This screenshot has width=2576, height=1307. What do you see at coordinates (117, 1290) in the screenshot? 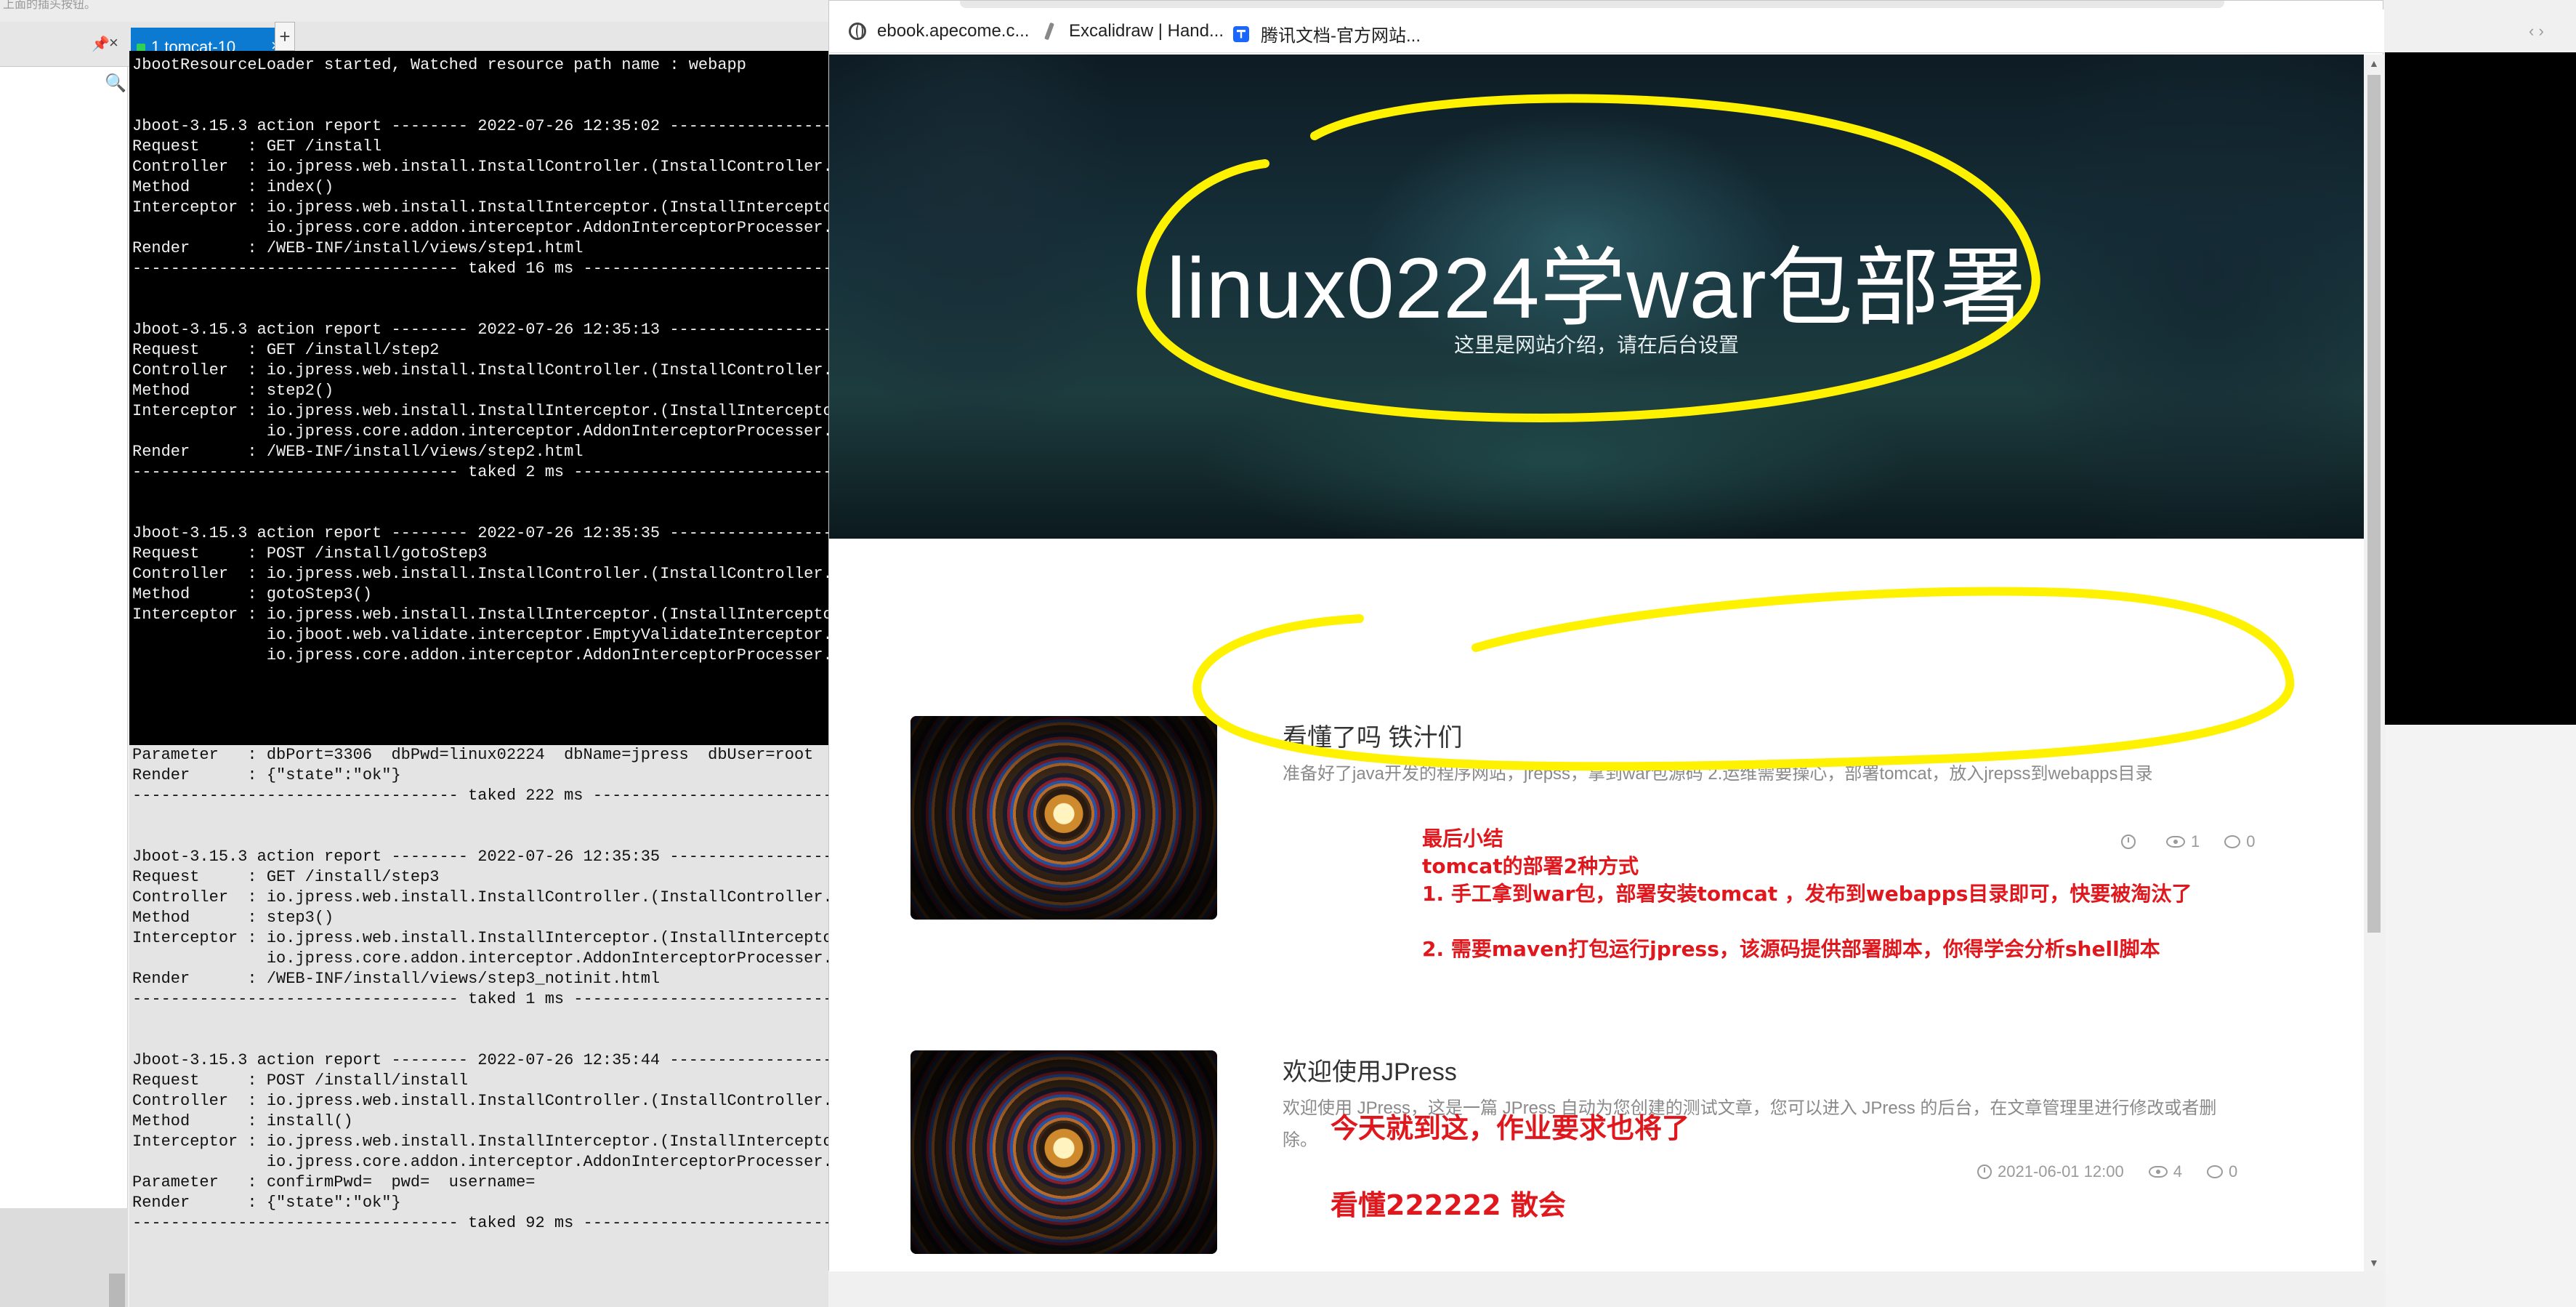
I see `sidebar-scrollbar` at bounding box center [117, 1290].